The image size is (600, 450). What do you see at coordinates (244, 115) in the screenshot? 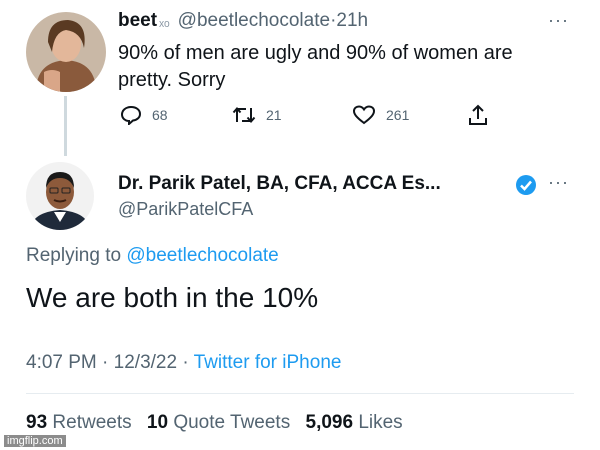
I see `retweet-icon` at bounding box center [244, 115].